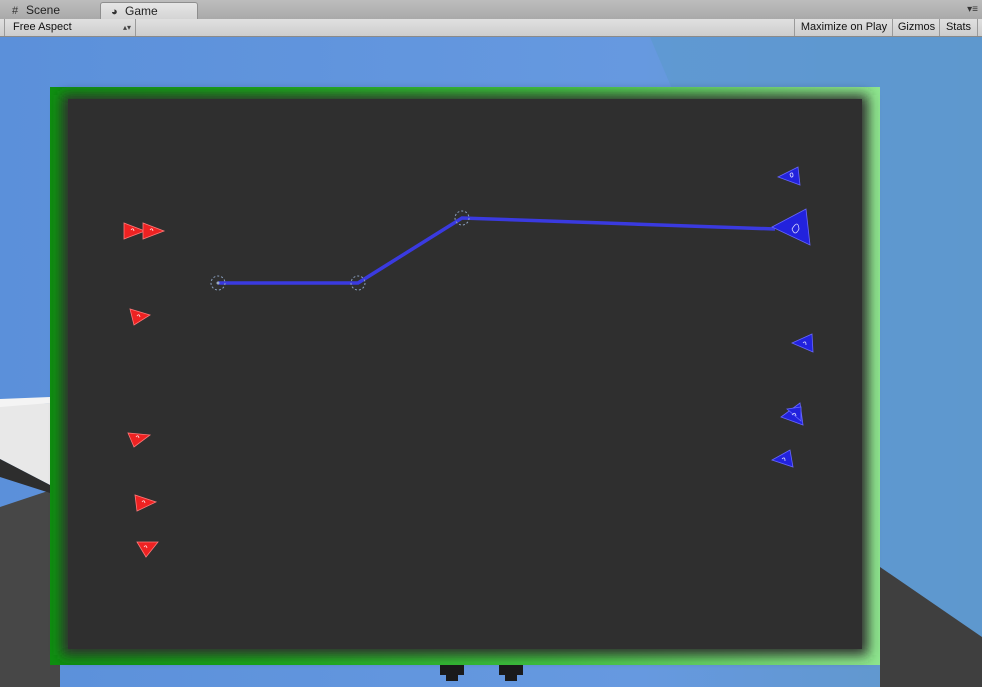  Describe the element at coordinates (43, 10) in the screenshot. I see `tab-scene-label: Scene` at that location.